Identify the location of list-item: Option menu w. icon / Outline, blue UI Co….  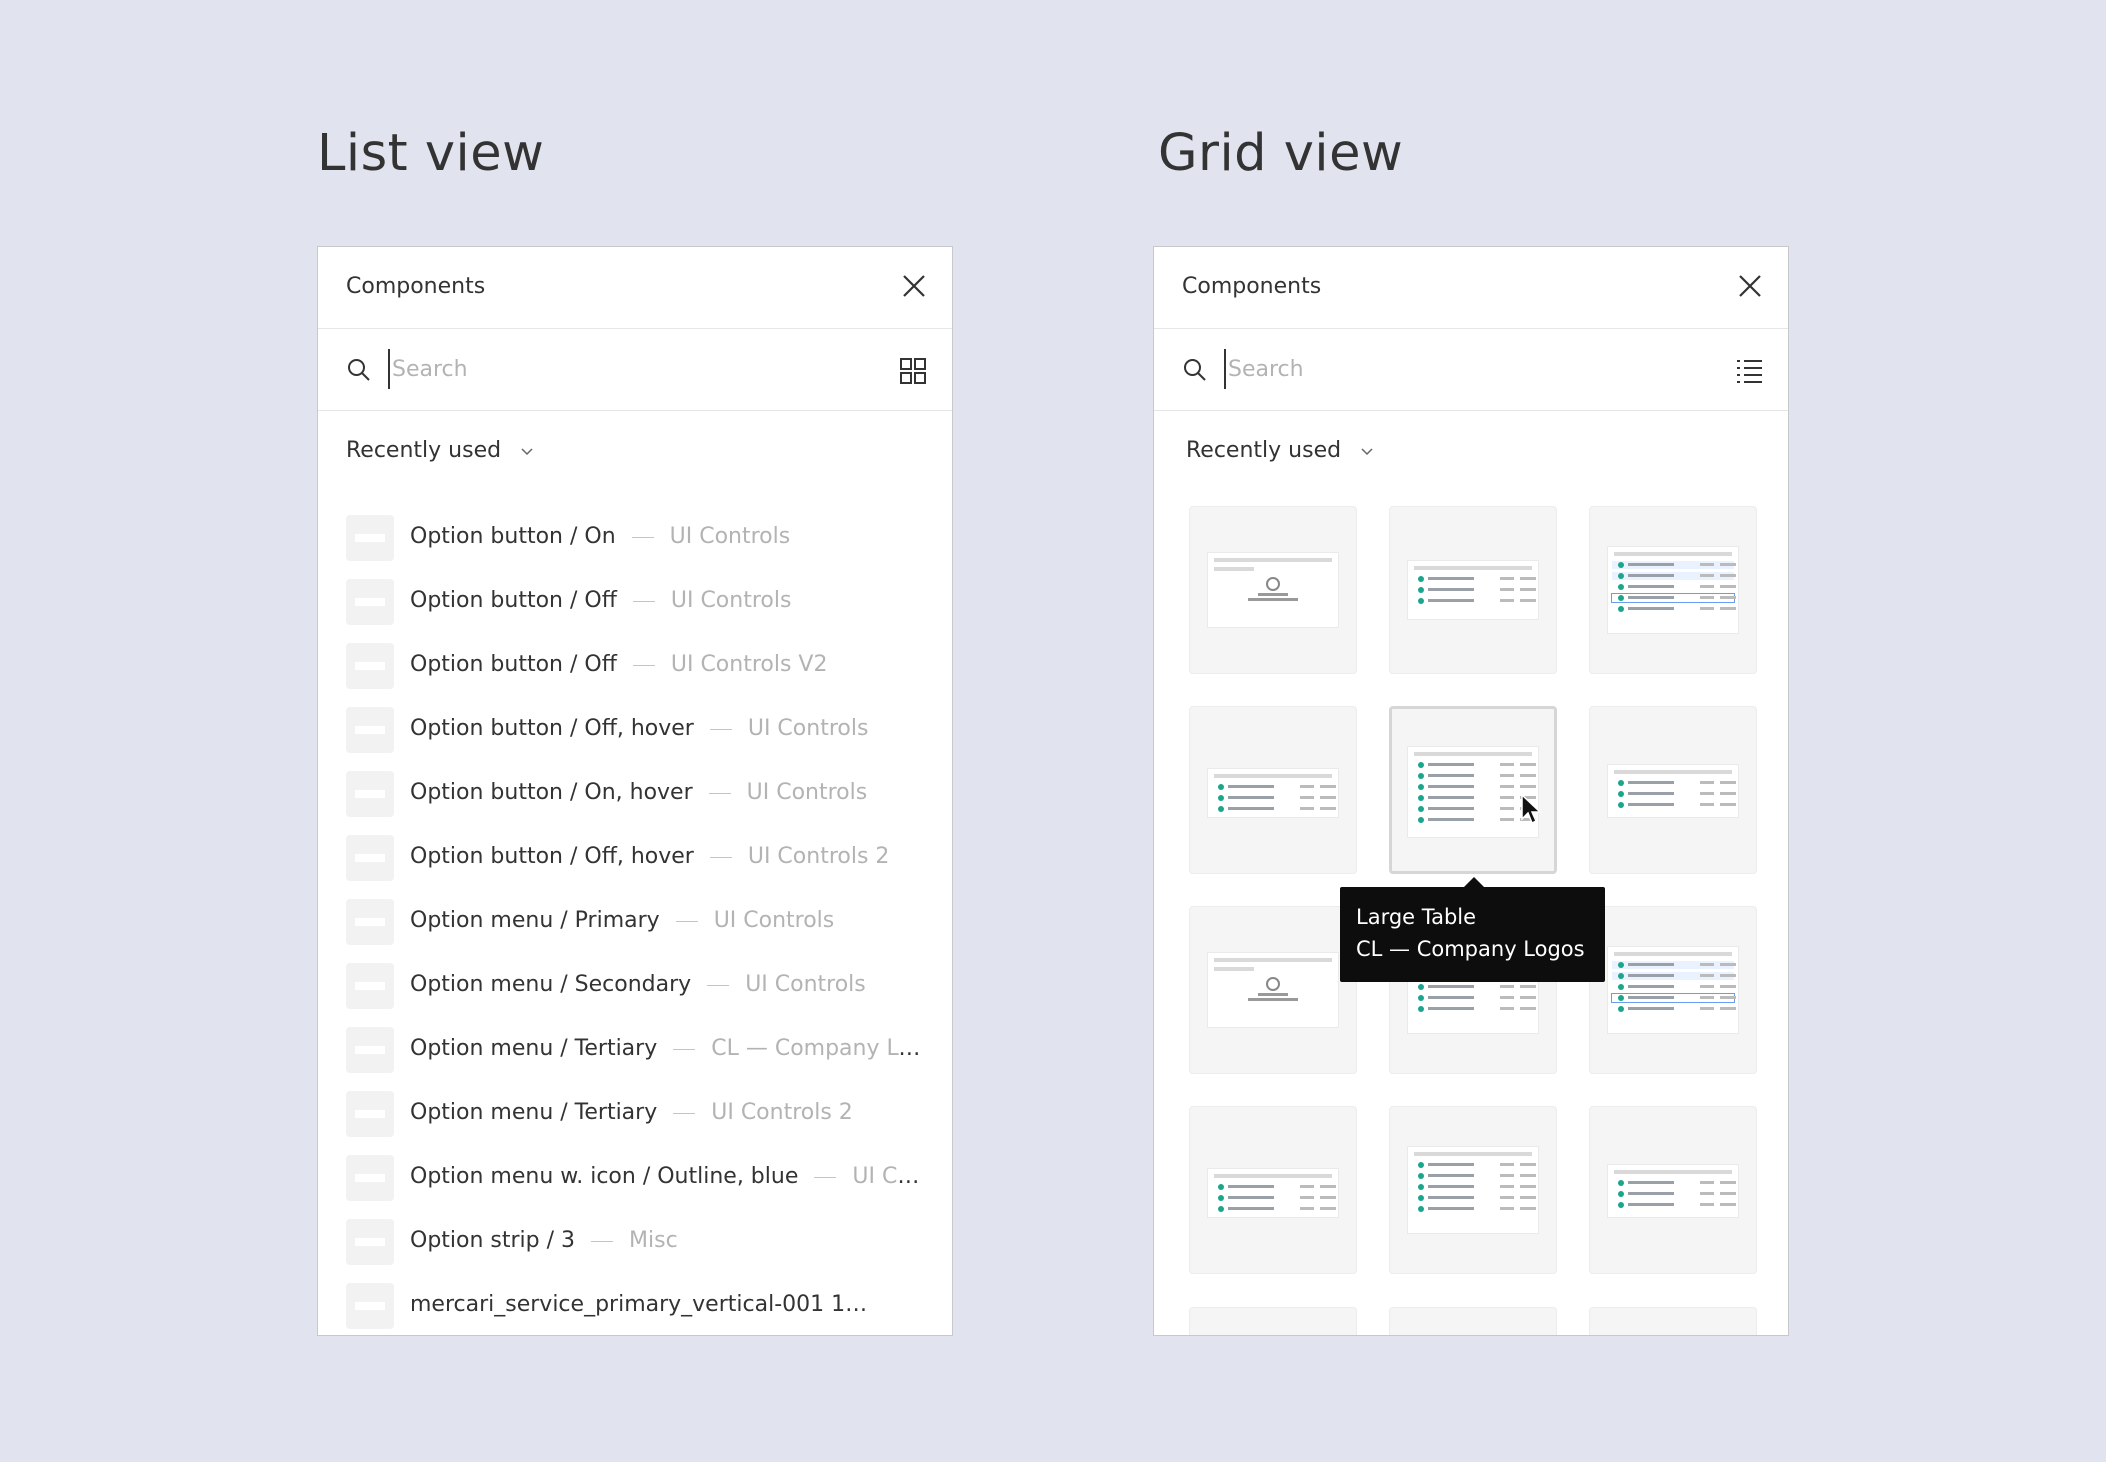
(635, 1177).